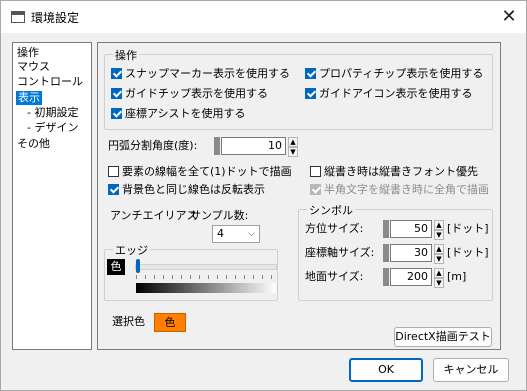  I want to click on category-list: 操作 マウス コントロール 表示 - 初期設定 - デザイン その他, so click(52, 196).